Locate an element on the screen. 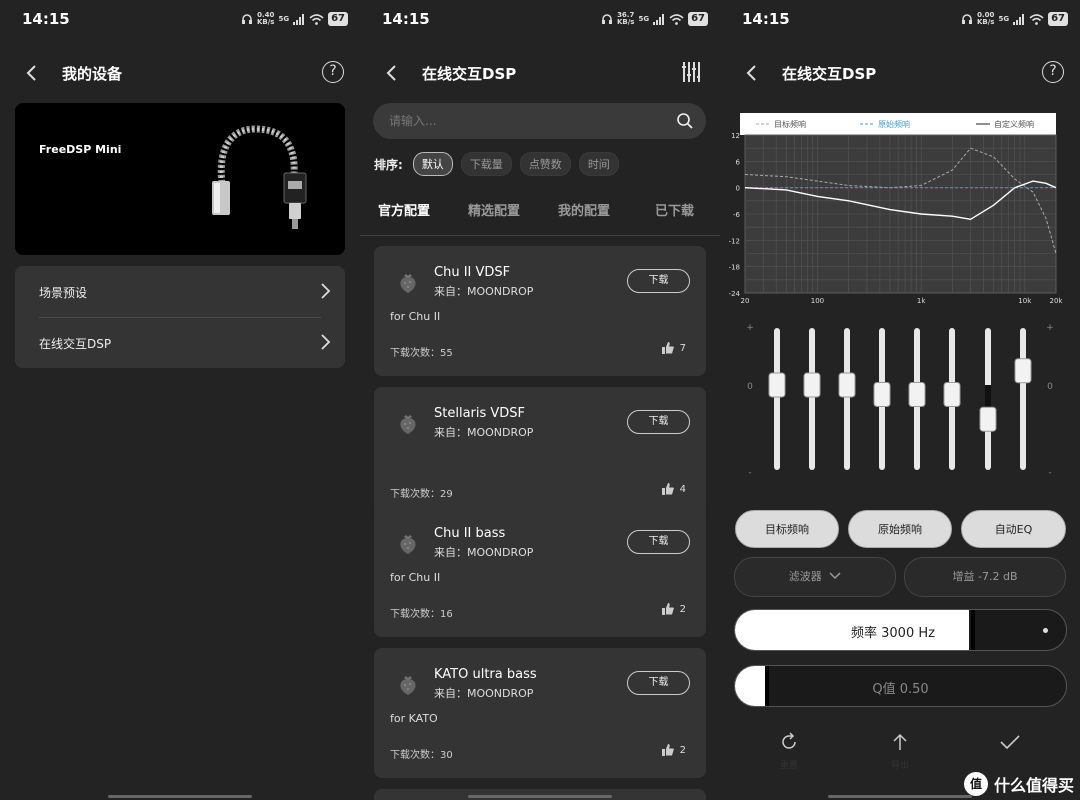 This screenshot has height=800, width=1080. divider is located at coordinates (540, 235).